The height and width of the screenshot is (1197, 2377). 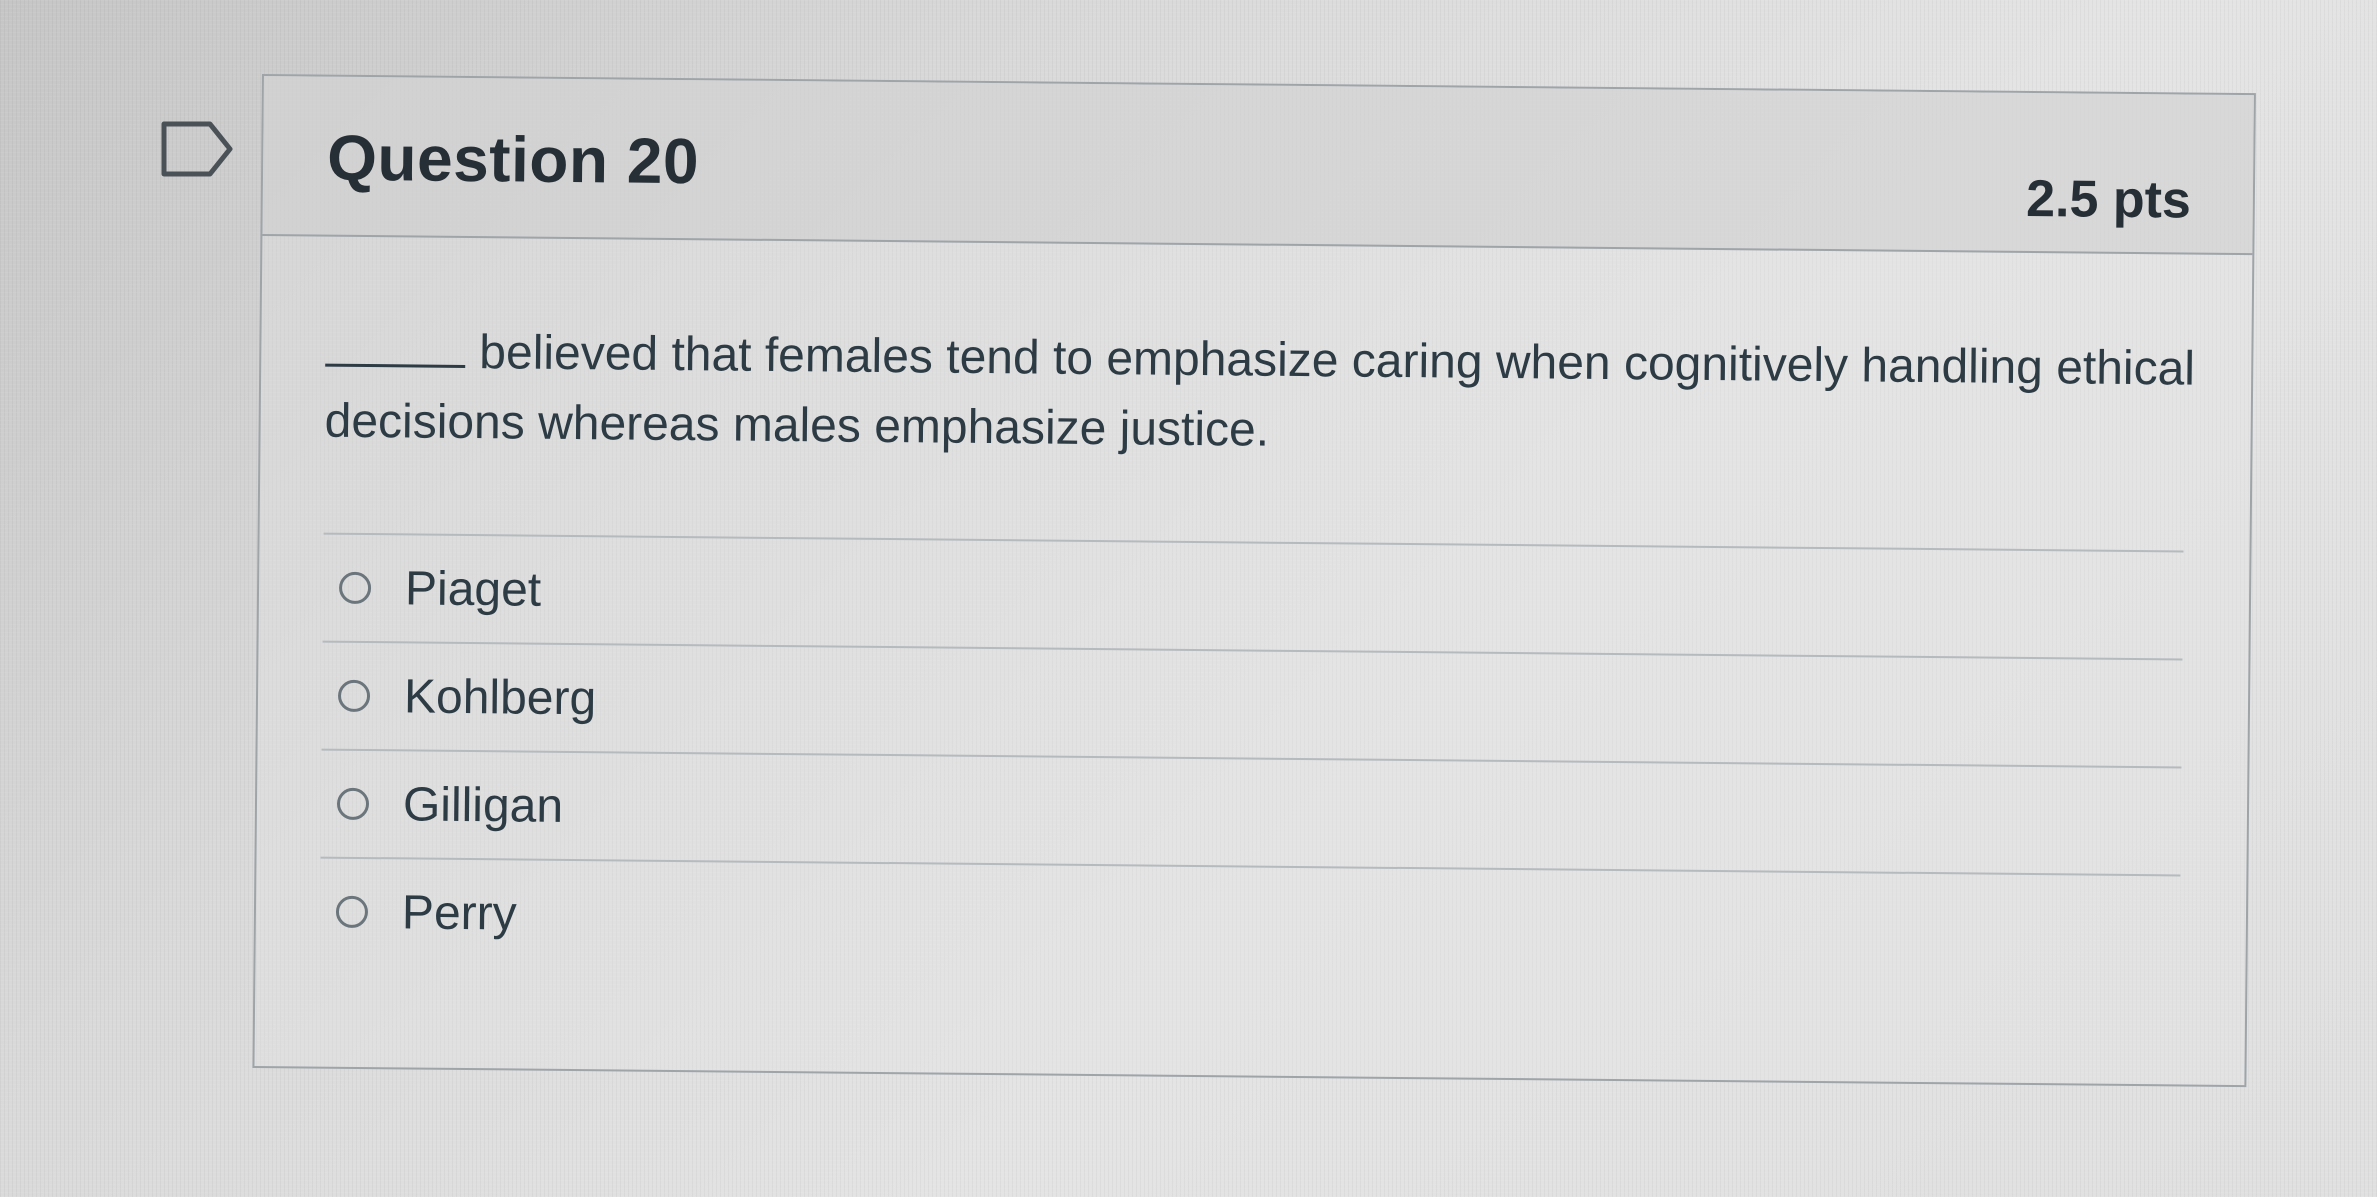 What do you see at coordinates (2108, 199) in the screenshot?
I see `question-points: 2.5 pts` at bounding box center [2108, 199].